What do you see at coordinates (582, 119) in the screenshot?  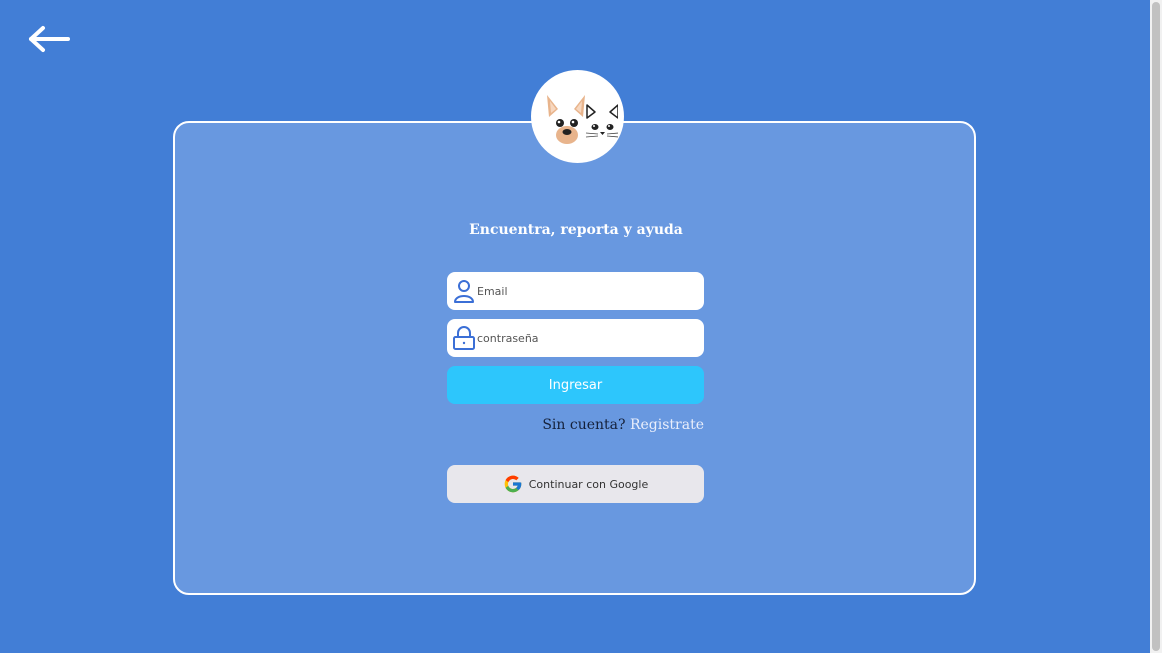 I see `dog-and-cat-logo-icon` at bounding box center [582, 119].